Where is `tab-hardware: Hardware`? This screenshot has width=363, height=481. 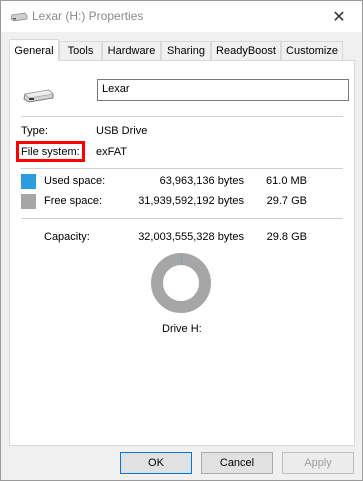 tab-hardware: Hardware is located at coordinates (131, 50).